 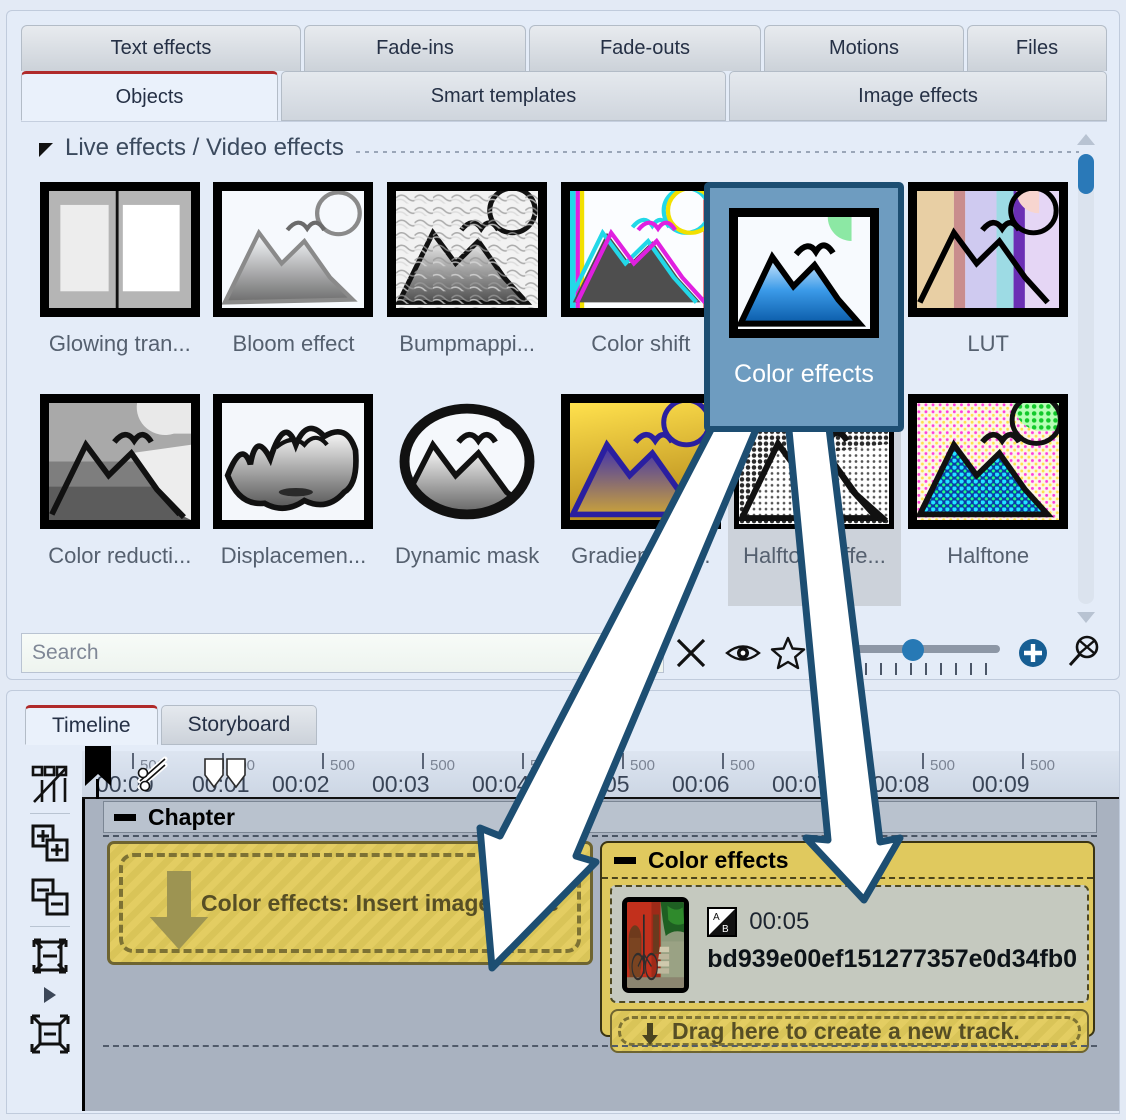 What do you see at coordinates (559, 148) in the screenshot?
I see `section-header: Live effects / Video effects` at bounding box center [559, 148].